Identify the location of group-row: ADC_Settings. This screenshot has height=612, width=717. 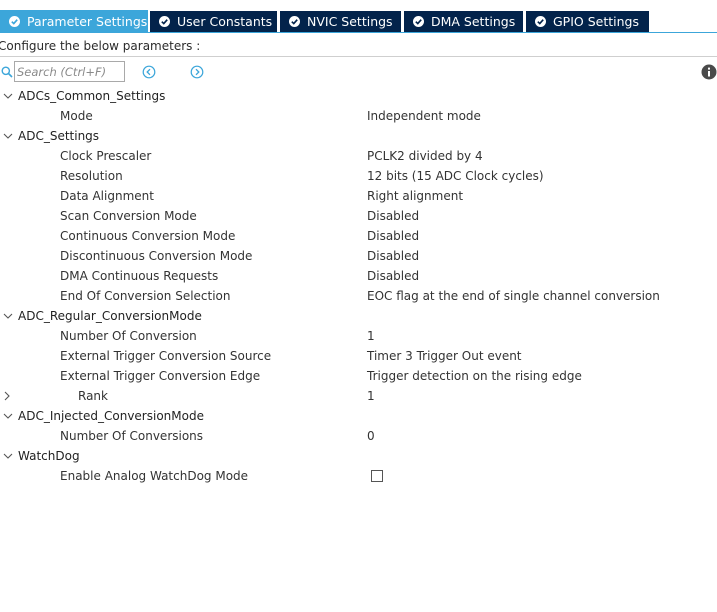
(358, 136).